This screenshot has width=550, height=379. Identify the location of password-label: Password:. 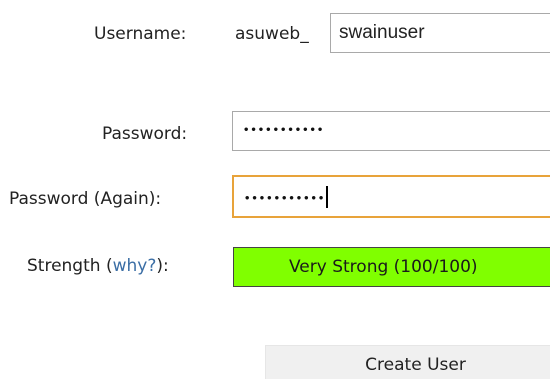
(145, 134).